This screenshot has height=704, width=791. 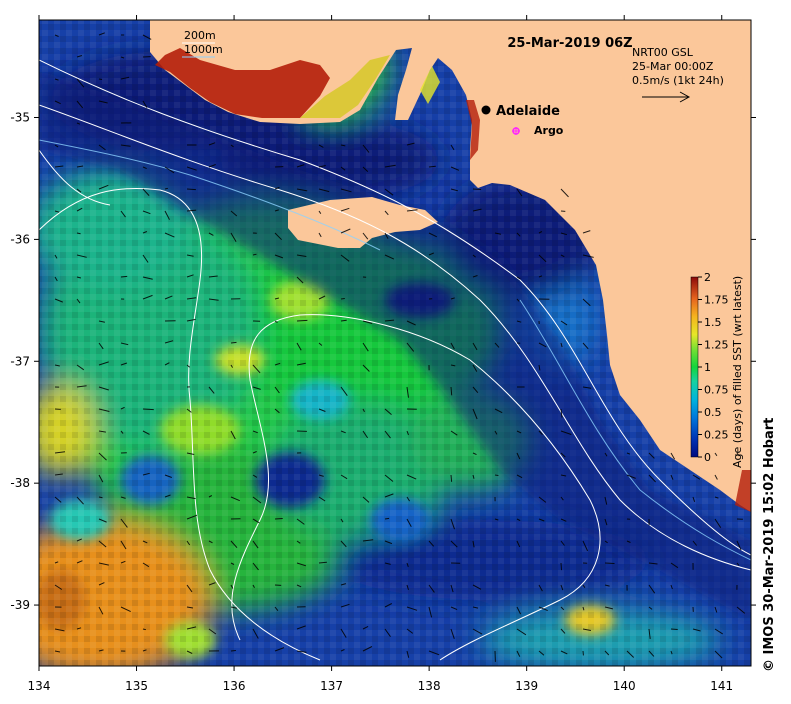 I want to click on colorbar-tick-label: 0.5, so click(x=713, y=412).